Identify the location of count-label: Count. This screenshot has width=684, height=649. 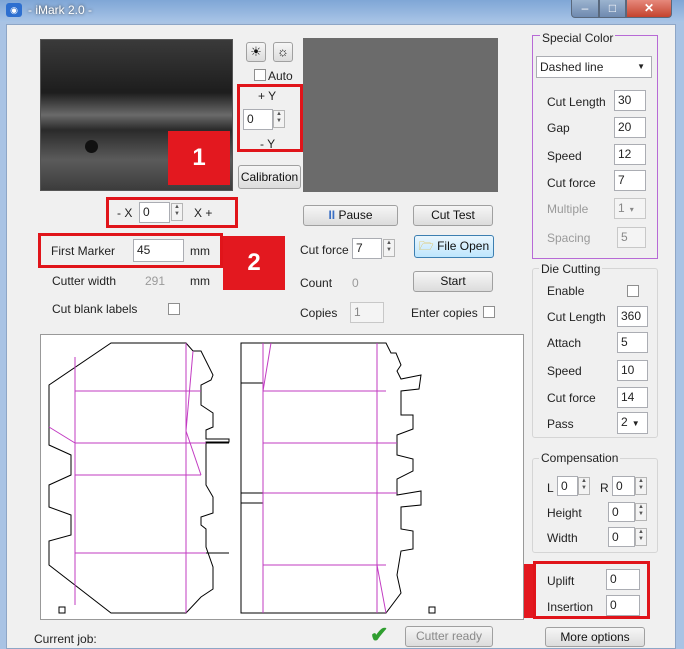
(316, 283).